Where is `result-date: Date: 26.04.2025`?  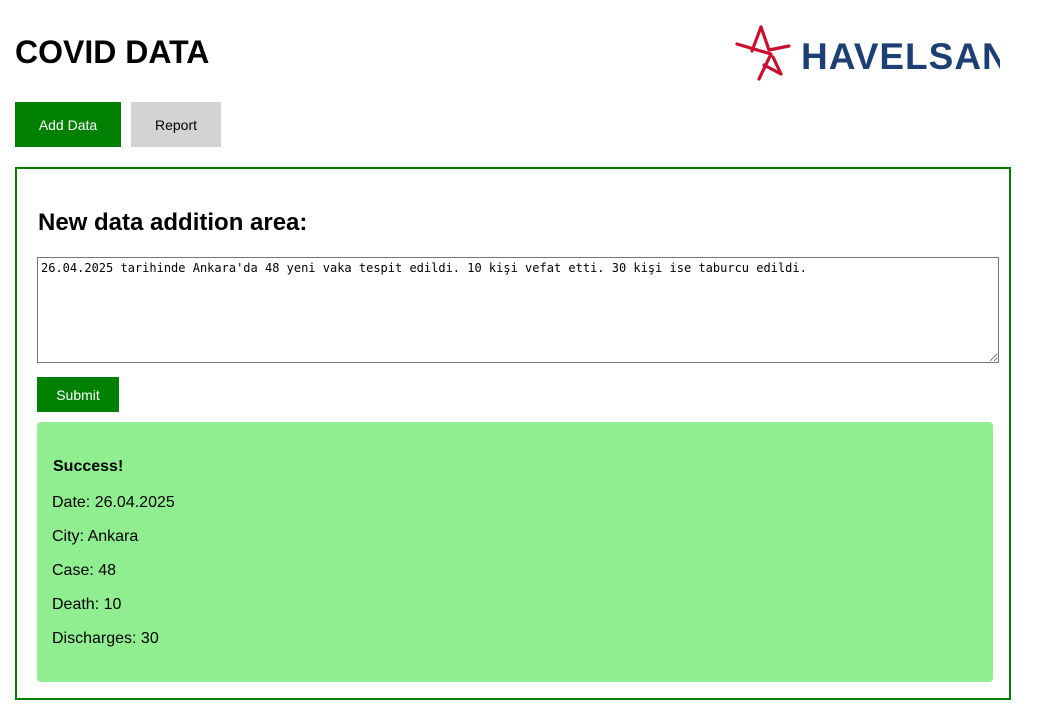
result-date: Date: 26.04.2025 is located at coordinates (113, 502).